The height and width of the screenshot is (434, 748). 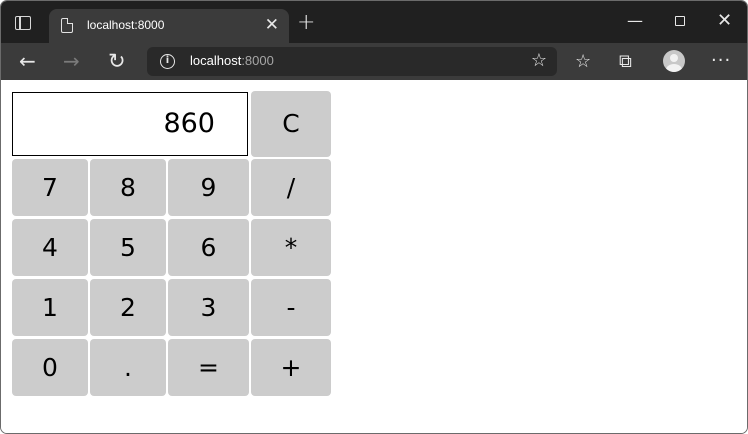 What do you see at coordinates (50, 247) in the screenshot?
I see `key-4-button: 4` at bounding box center [50, 247].